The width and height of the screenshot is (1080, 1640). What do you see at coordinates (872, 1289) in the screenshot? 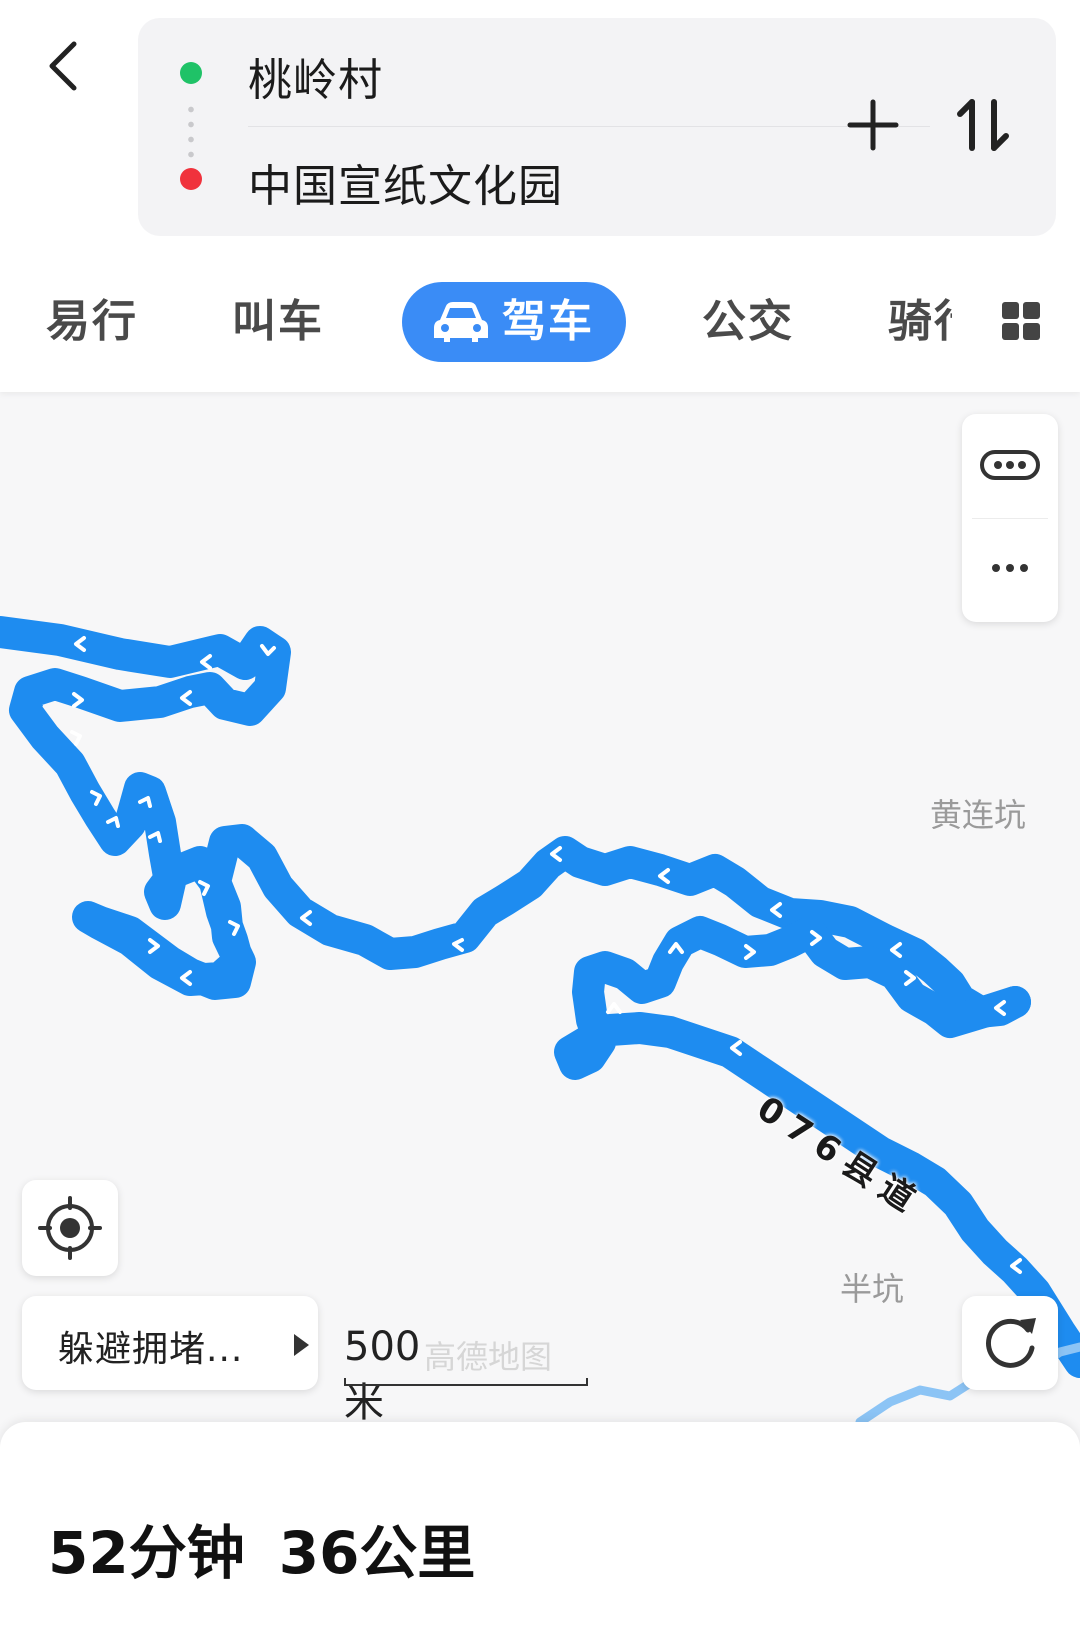
I see `village-label-banken: 半坑` at bounding box center [872, 1289].